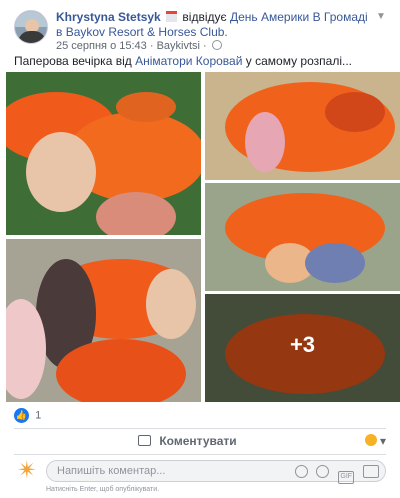 This screenshot has width=400, height=498. I want to click on chevron-down-icon: ▼, so click(381, 17).